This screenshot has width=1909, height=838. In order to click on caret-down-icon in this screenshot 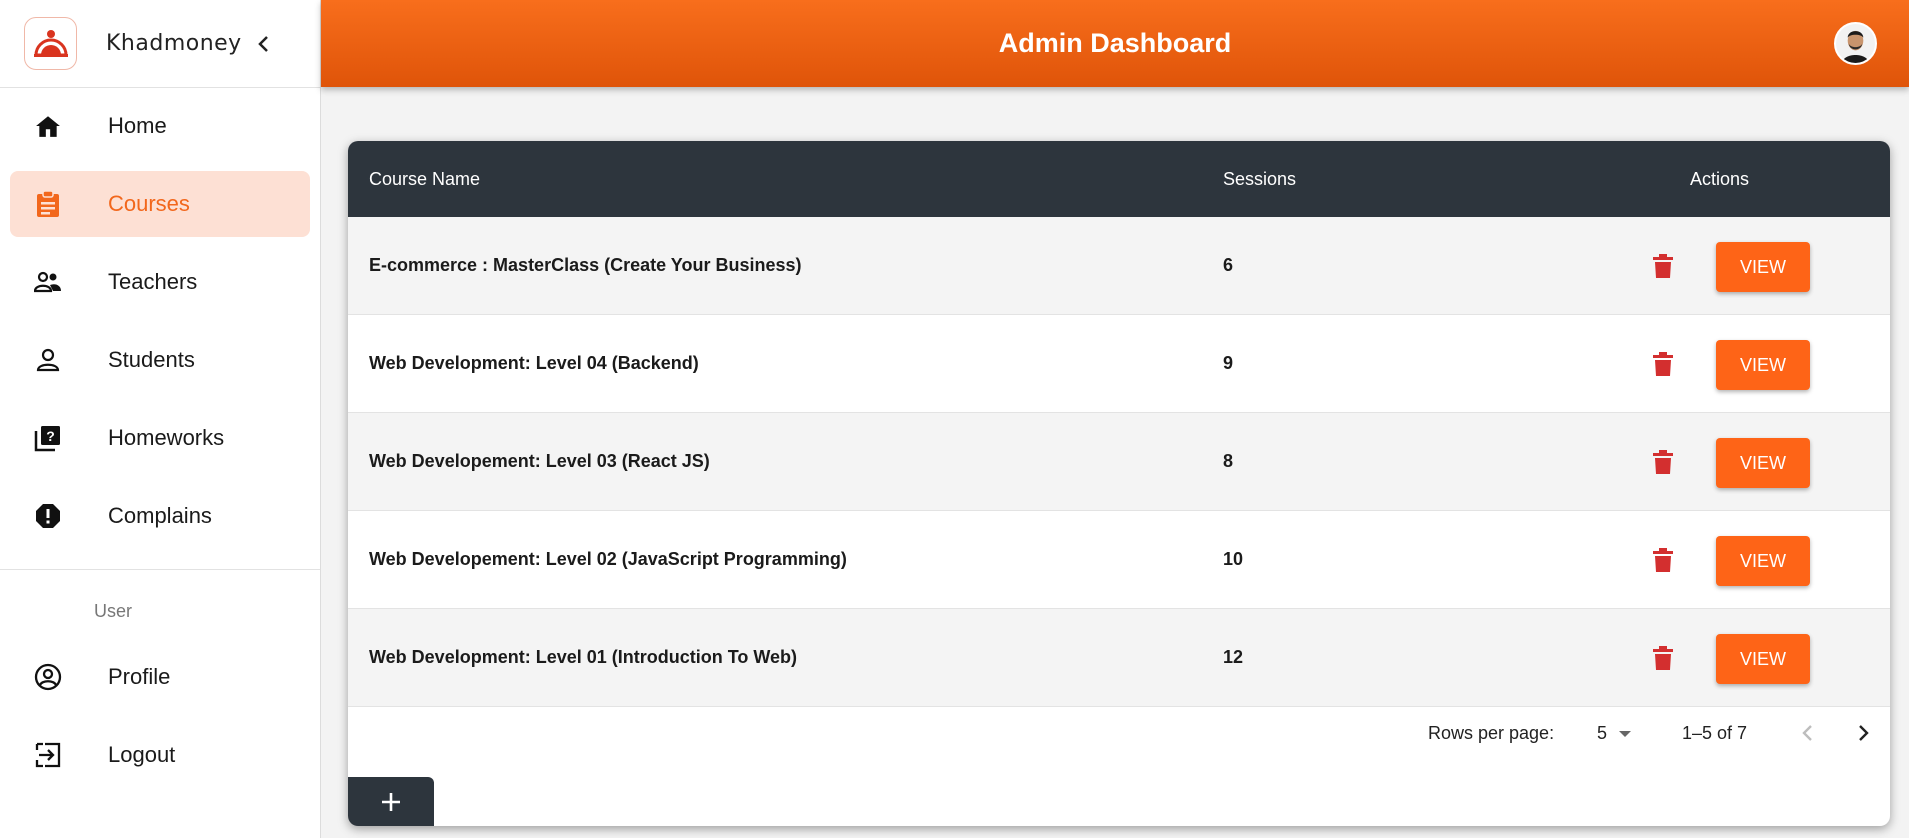, I will do `click(1625, 734)`.